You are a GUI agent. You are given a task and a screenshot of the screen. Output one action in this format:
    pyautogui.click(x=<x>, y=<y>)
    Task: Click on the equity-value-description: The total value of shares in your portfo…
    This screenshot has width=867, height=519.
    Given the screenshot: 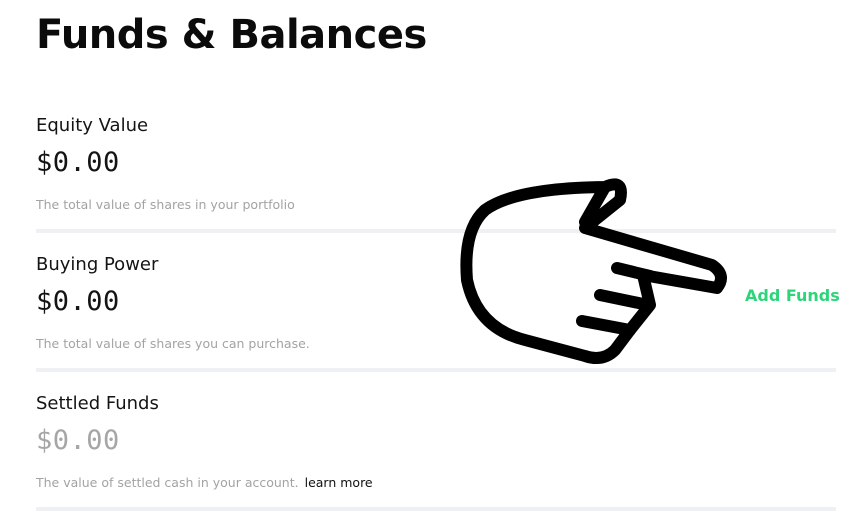 What is the action you would take?
    pyautogui.click(x=165, y=204)
    